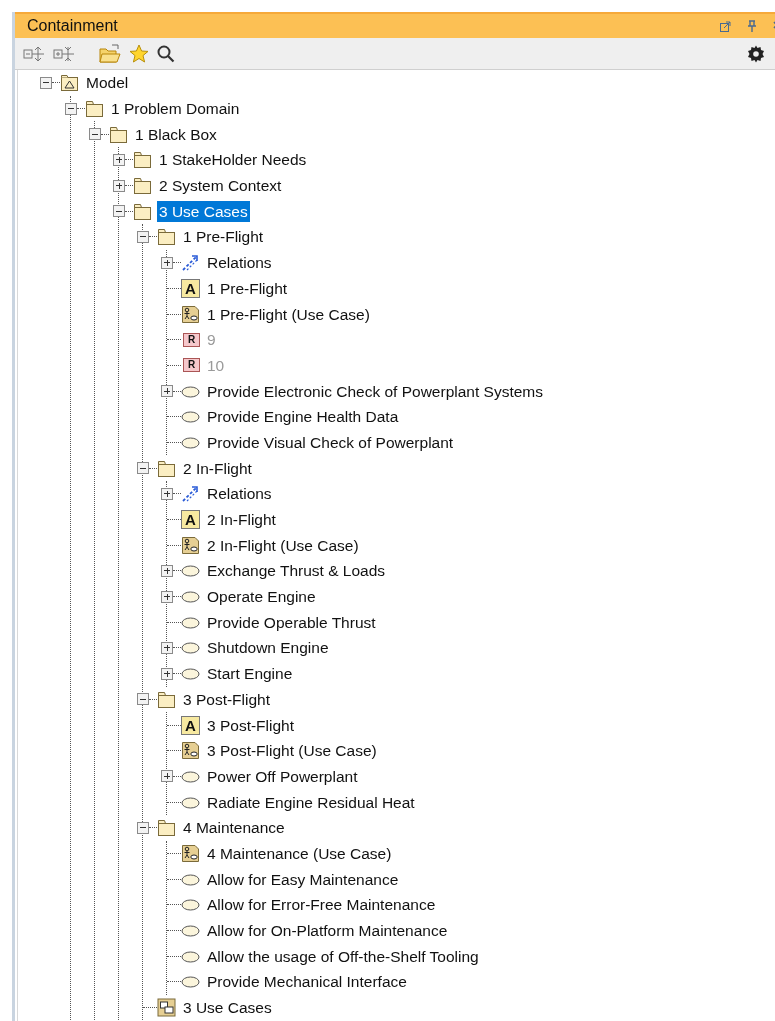 Image resolution: width=775 pixels, height=1021 pixels. I want to click on tree-item: Shutdown Engine, so click(268, 648).